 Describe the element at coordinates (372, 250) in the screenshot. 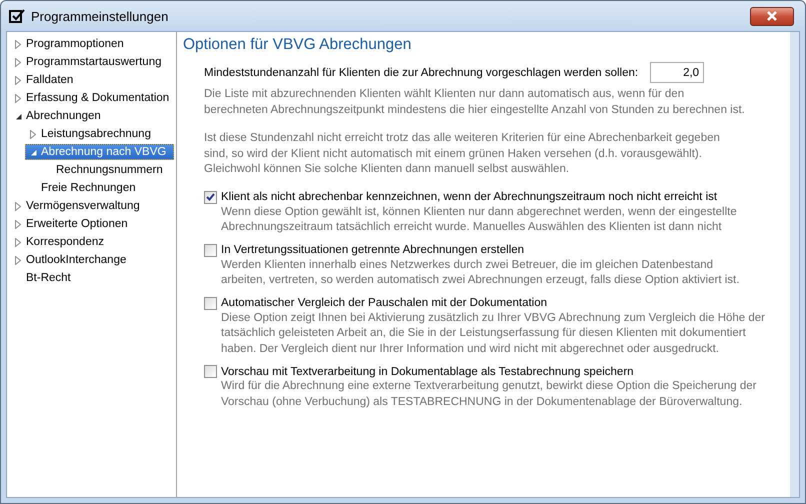

I see `option-label: In Vertretungssituationen getrennte Abrechnungen erstellen` at that location.